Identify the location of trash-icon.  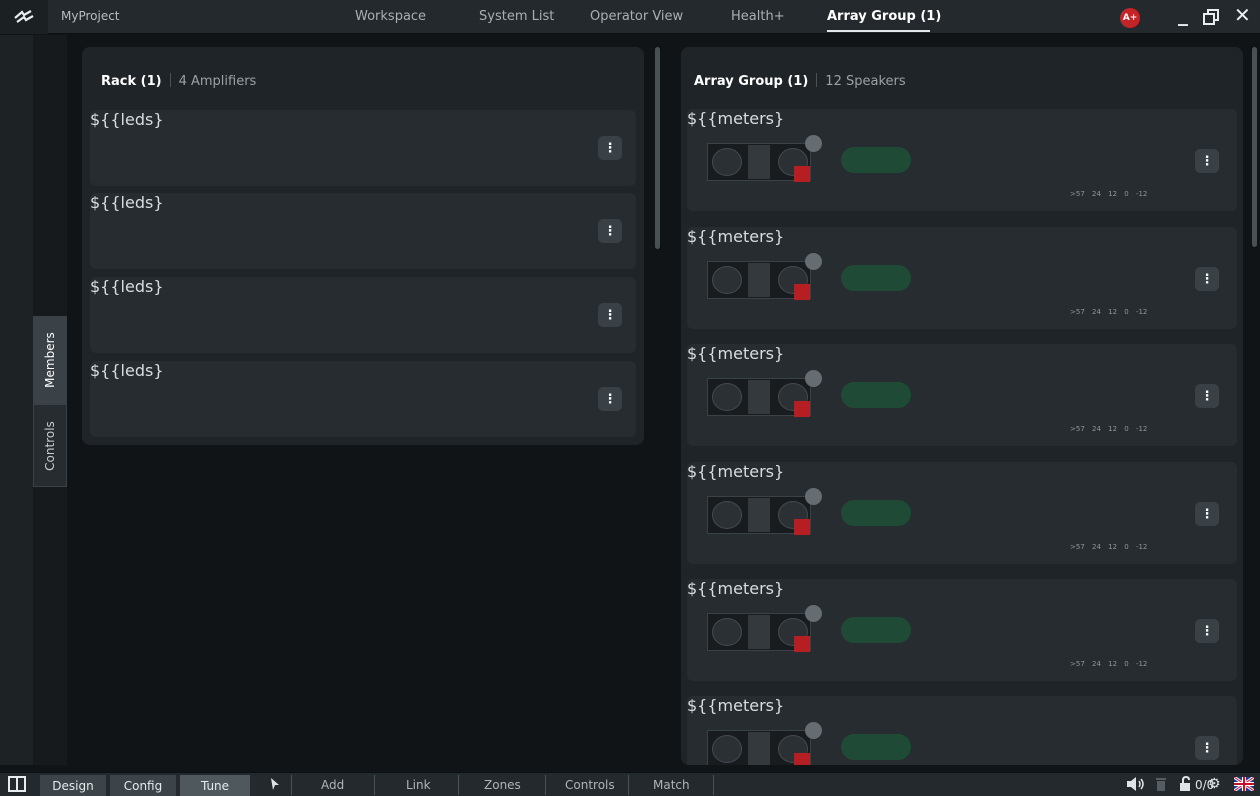
(1161, 786).